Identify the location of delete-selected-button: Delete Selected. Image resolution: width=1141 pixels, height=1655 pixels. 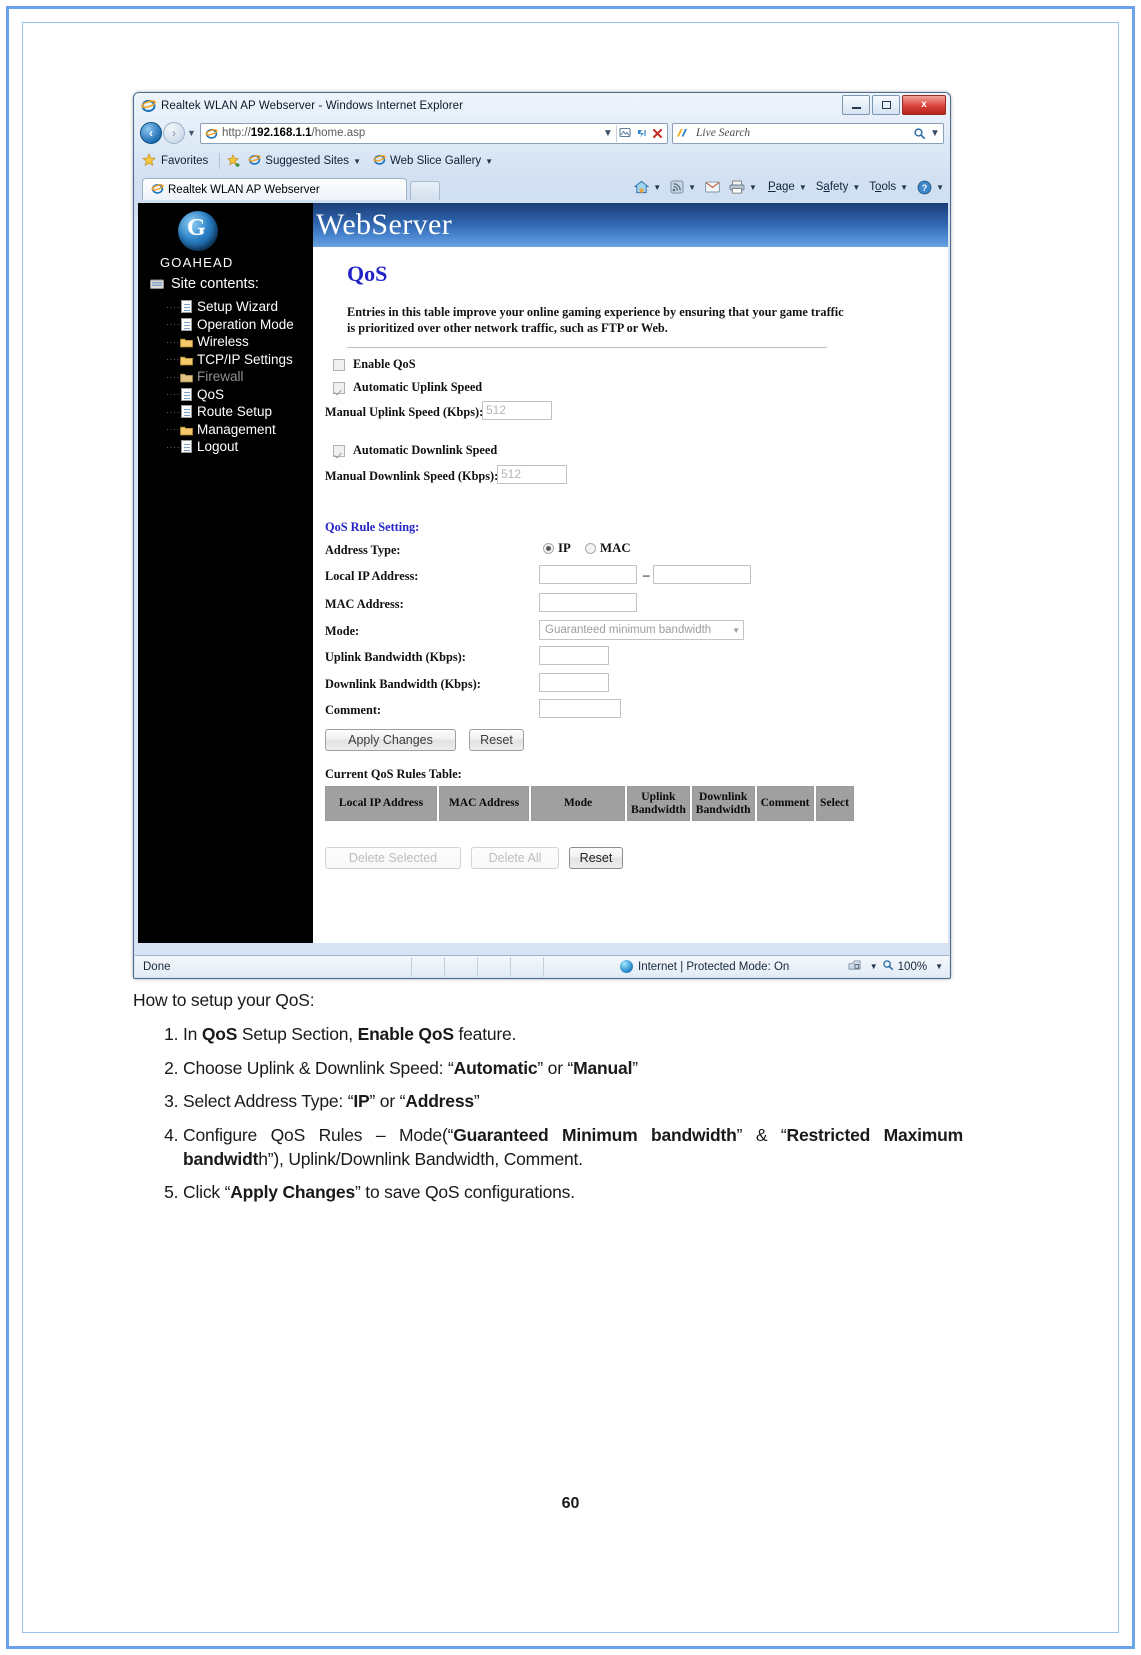
(393, 858).